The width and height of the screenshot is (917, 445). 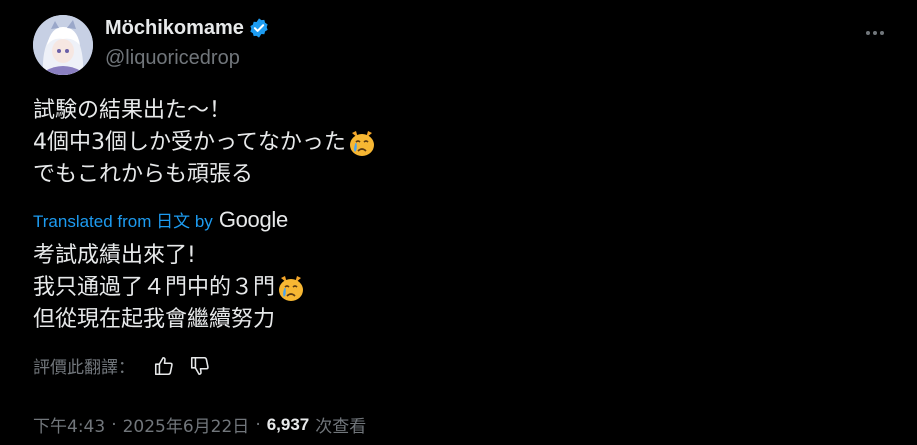 I want to click on original-line: 4個中3個しか受かってなかった, so click(x=205, y=143).